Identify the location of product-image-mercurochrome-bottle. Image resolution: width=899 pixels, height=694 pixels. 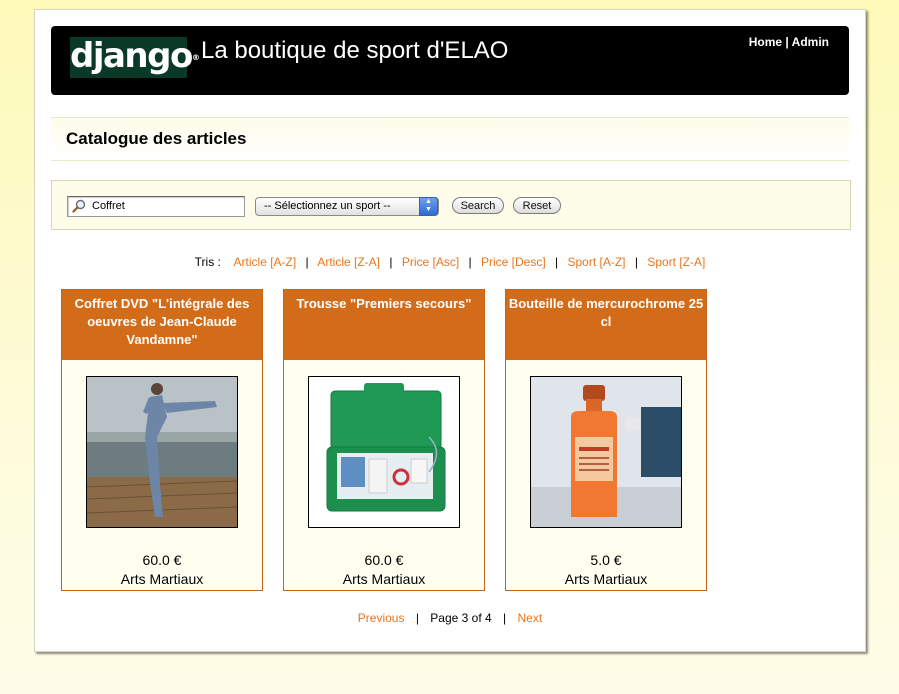
(606, 452).